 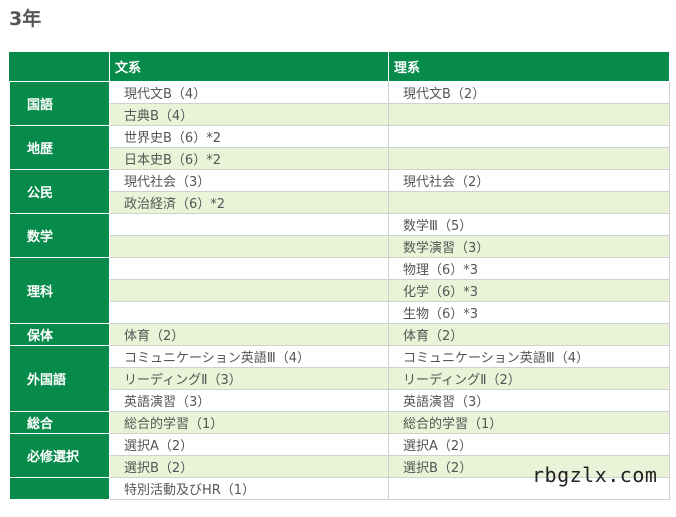 What do you see at coordinates (59, 66) in the screenshot?
I see `header-corner` at bounding box center [59, 66].